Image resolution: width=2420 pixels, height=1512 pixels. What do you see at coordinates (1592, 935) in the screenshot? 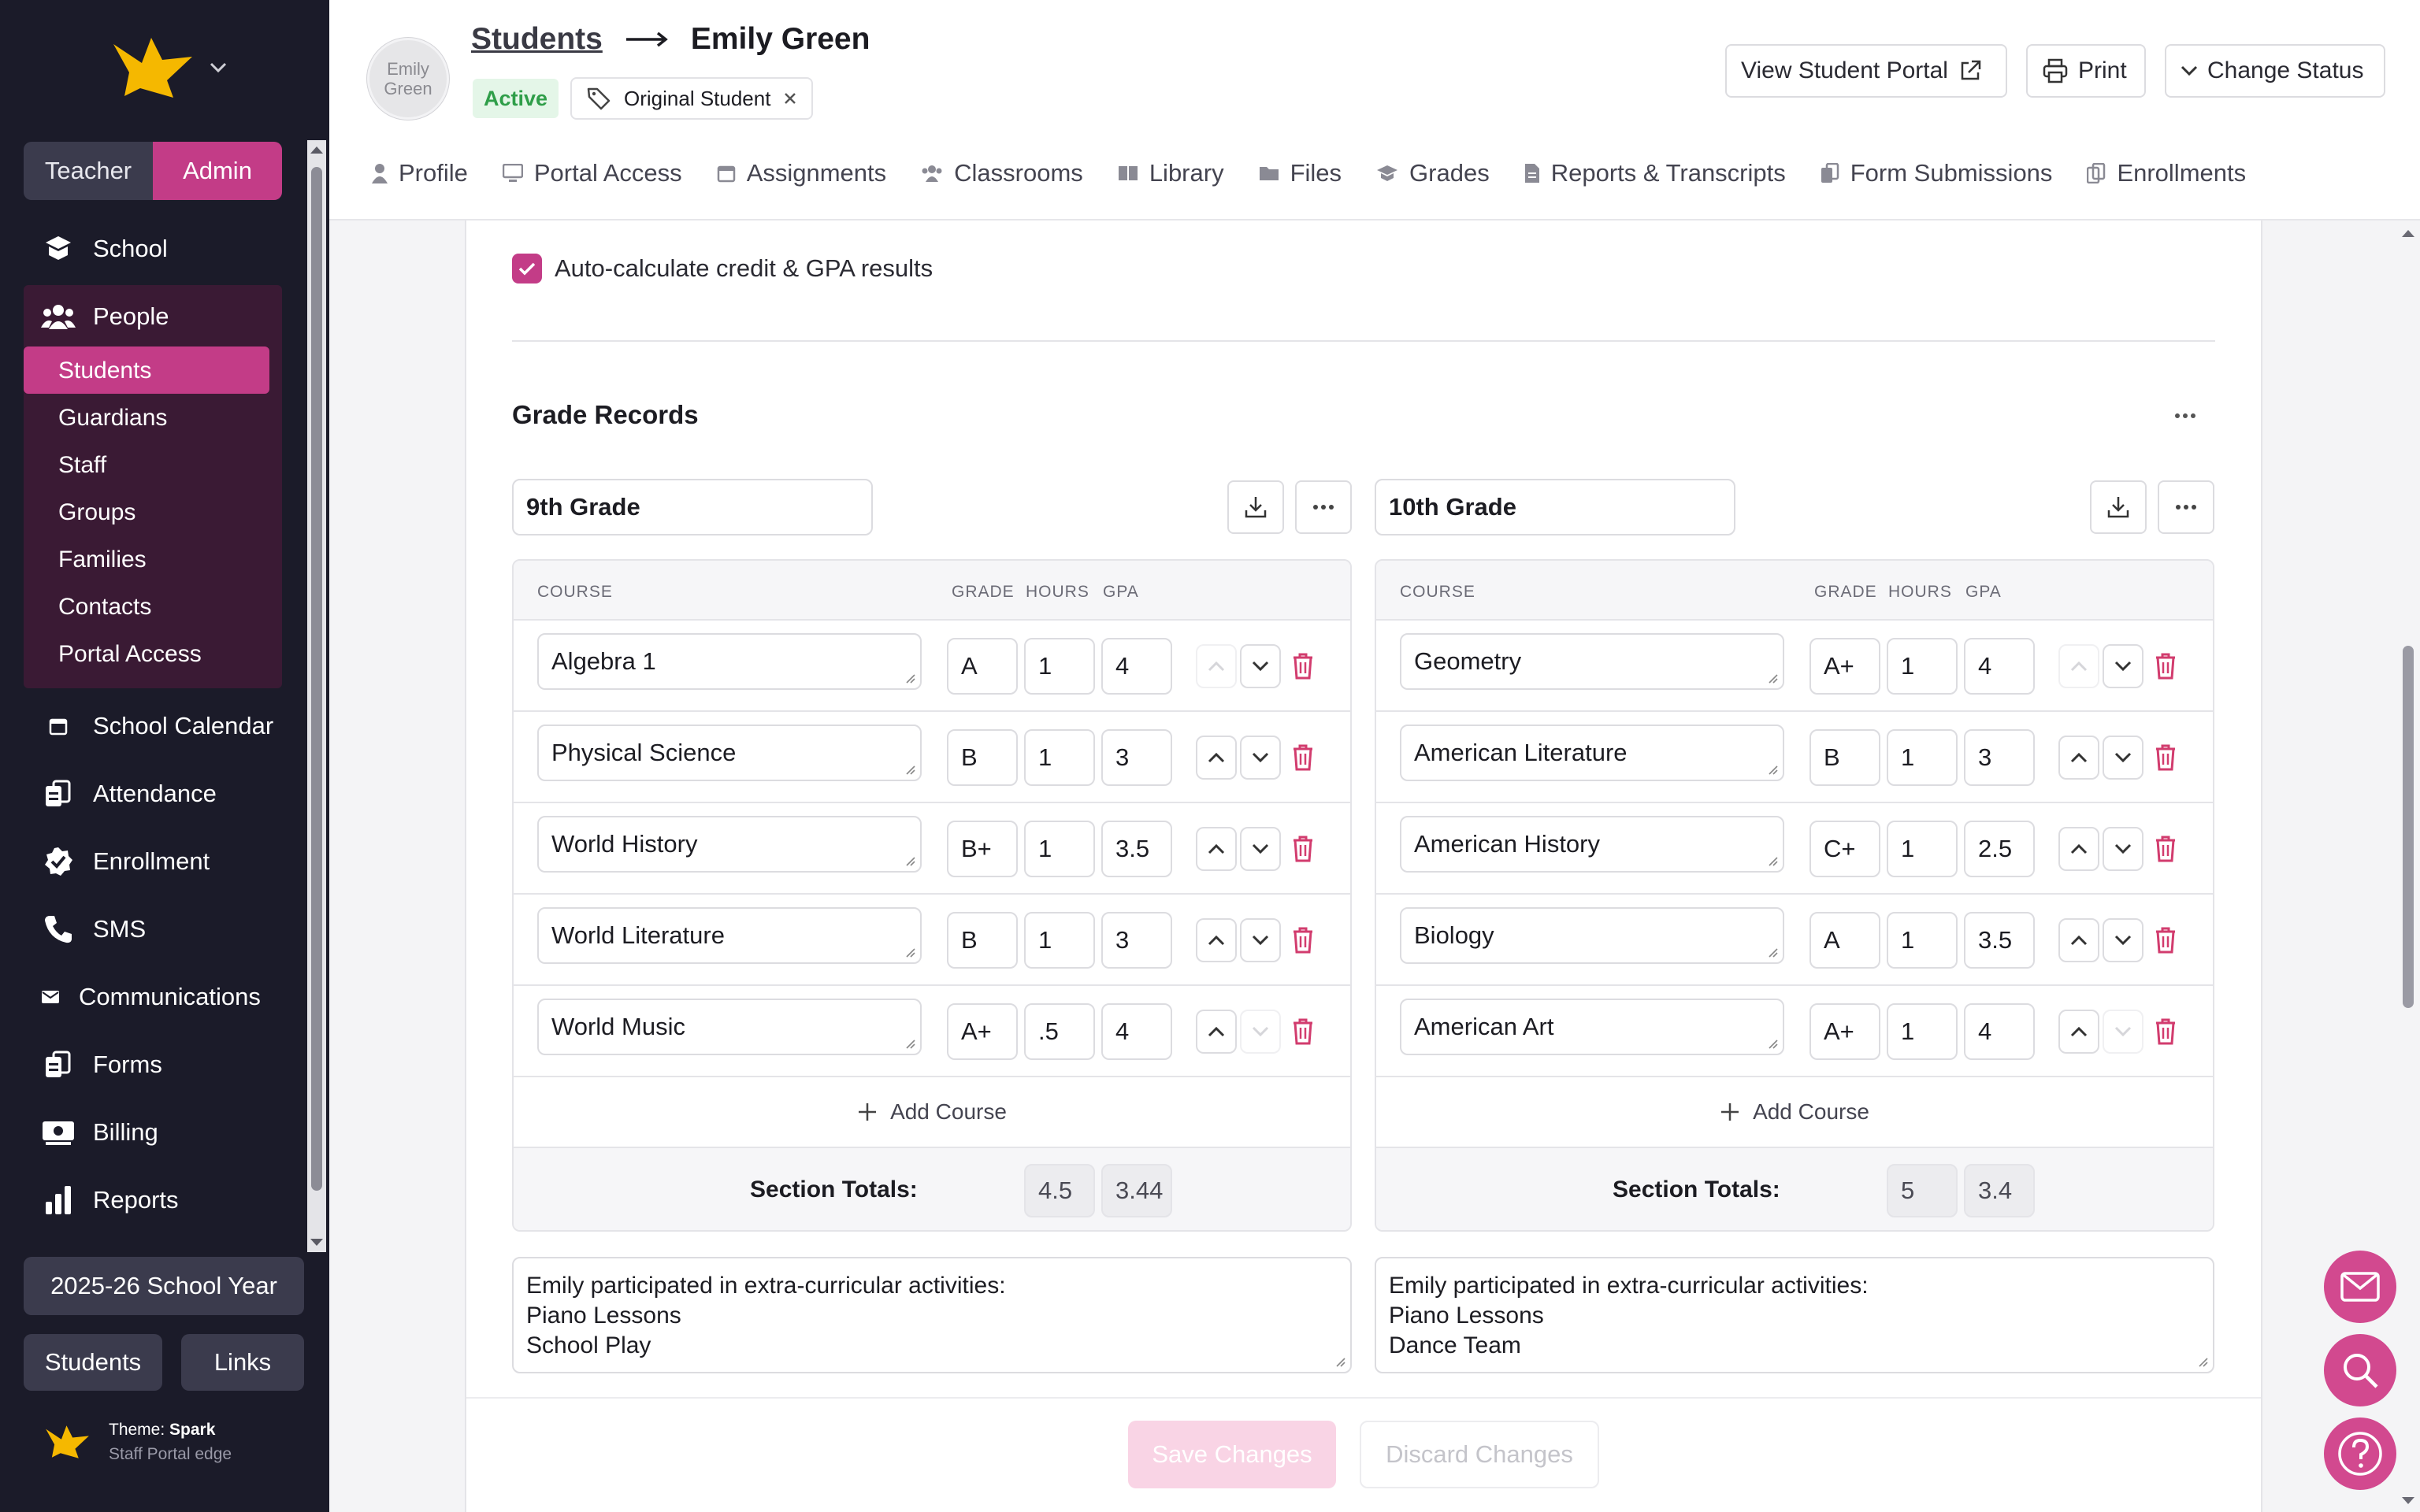
I see `course-input: Biology` at bounding box center [1592, 935].